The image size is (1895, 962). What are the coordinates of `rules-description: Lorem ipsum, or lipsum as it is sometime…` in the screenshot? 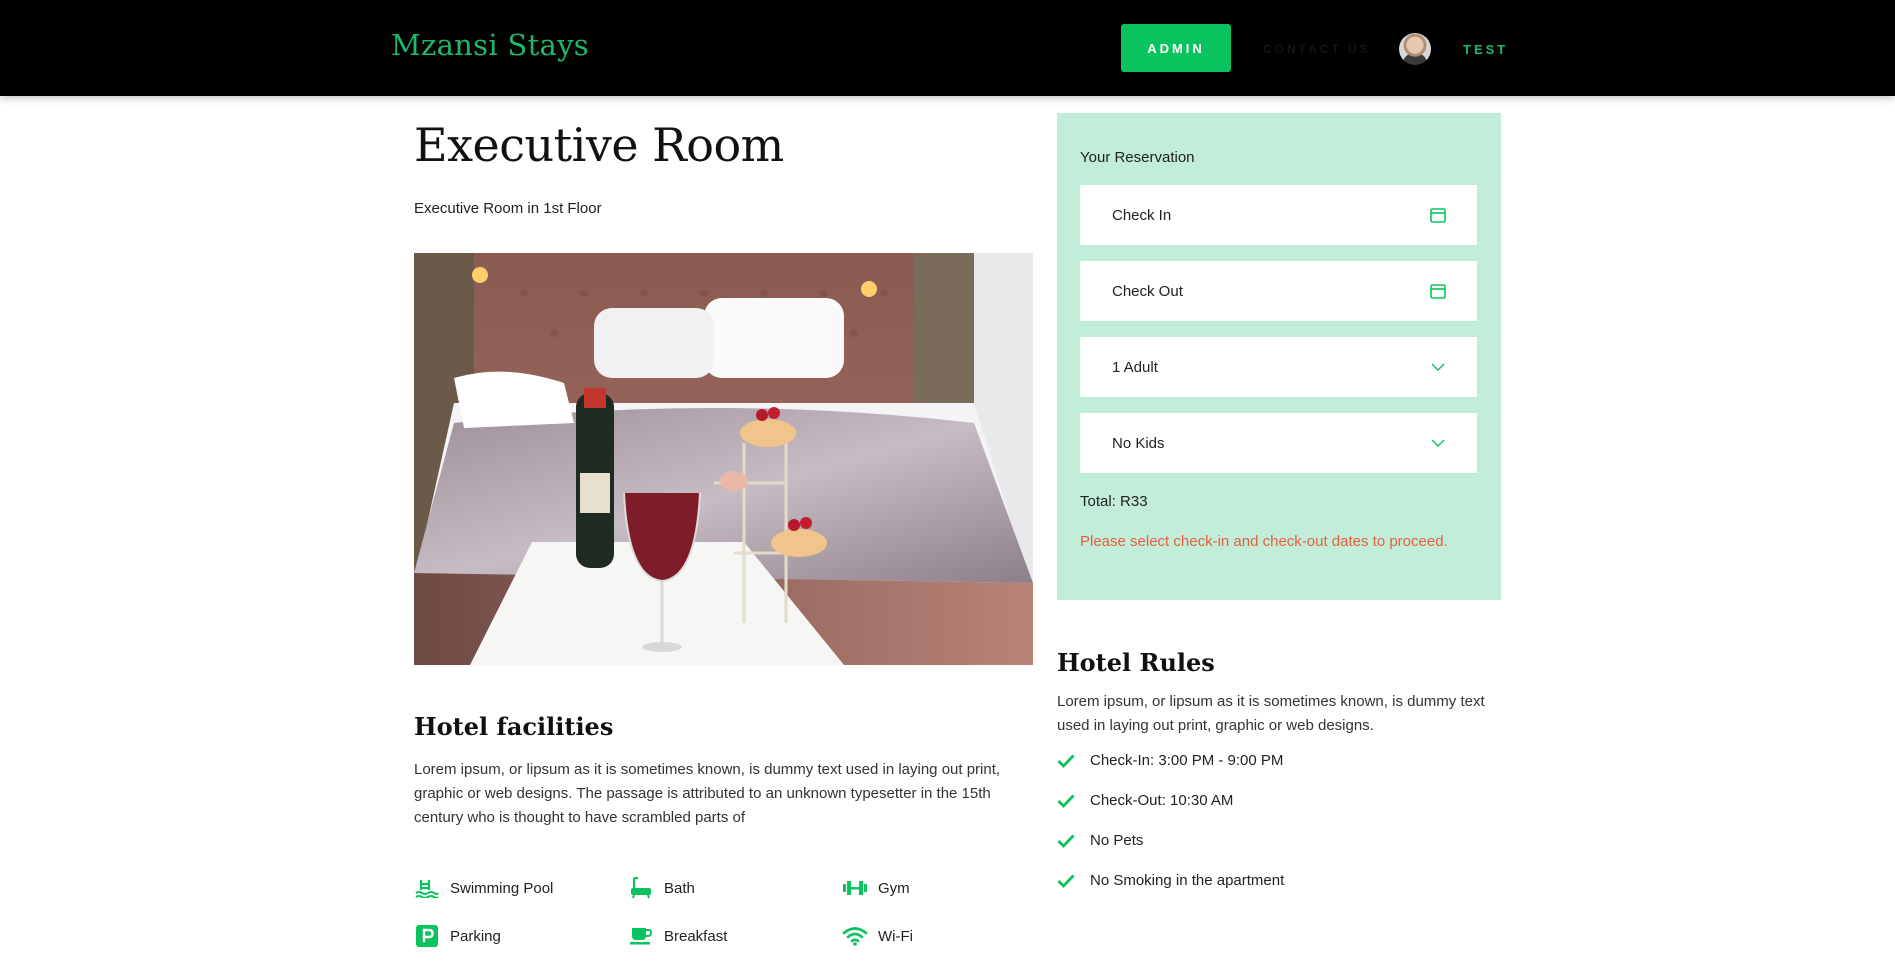 It's located at (1271, 713).